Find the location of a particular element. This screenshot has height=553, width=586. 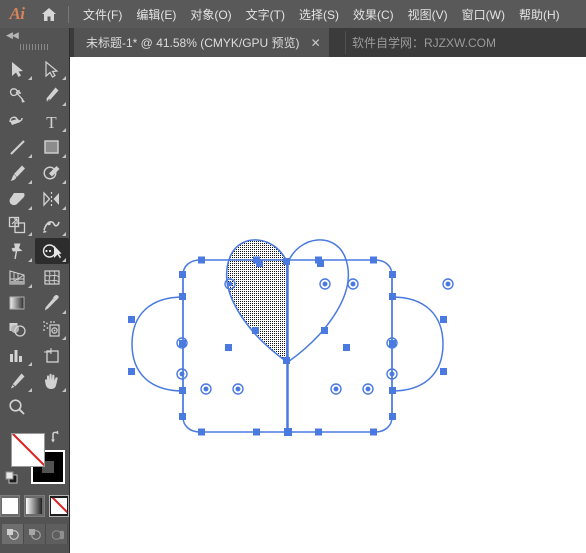

tab-divider is located at coordinates (345, 42).